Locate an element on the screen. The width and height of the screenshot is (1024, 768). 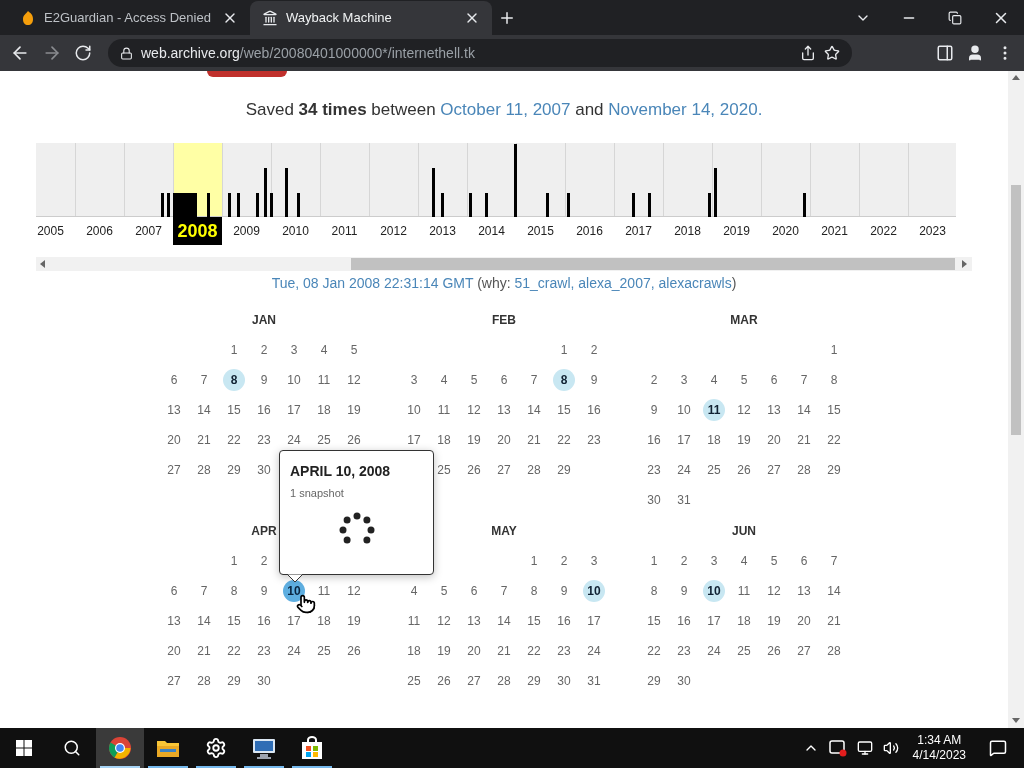
date-link: November 14, 2020. is located at coordinates (685, 109).